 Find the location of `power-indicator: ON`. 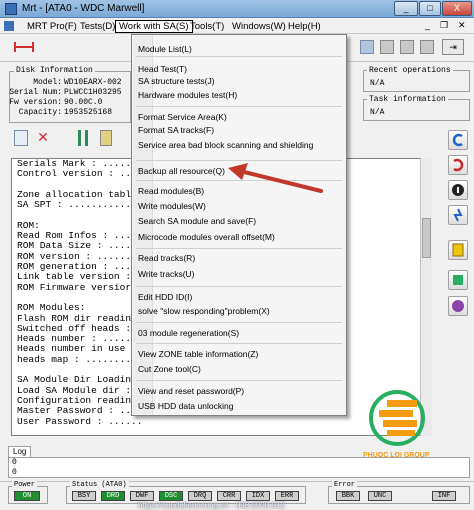

power-indicator: ON is located at coordinates (27, 496).